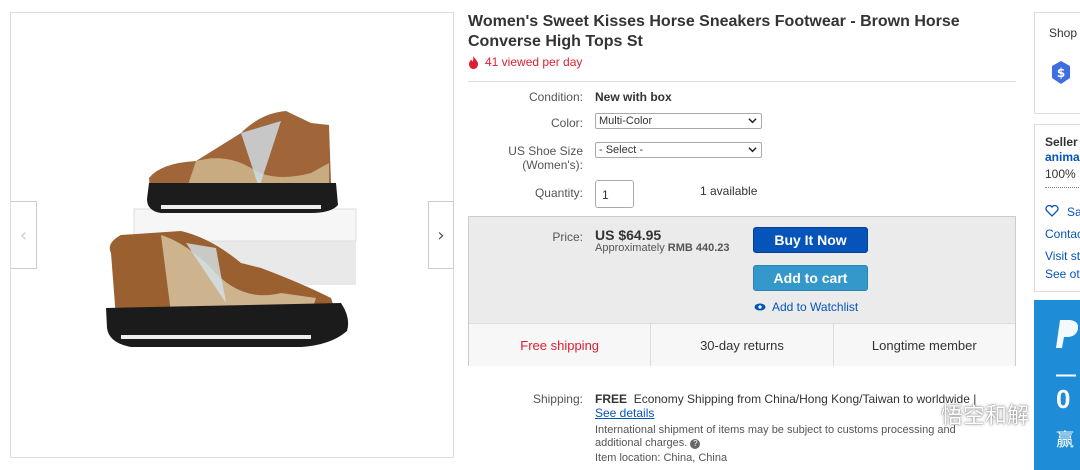 The width and height of the screenshot is (1080, 470). What do you see at coordinates (695, 444) in the screenshot?
I see `help-icon: ?` at bounding box center [695, 444].